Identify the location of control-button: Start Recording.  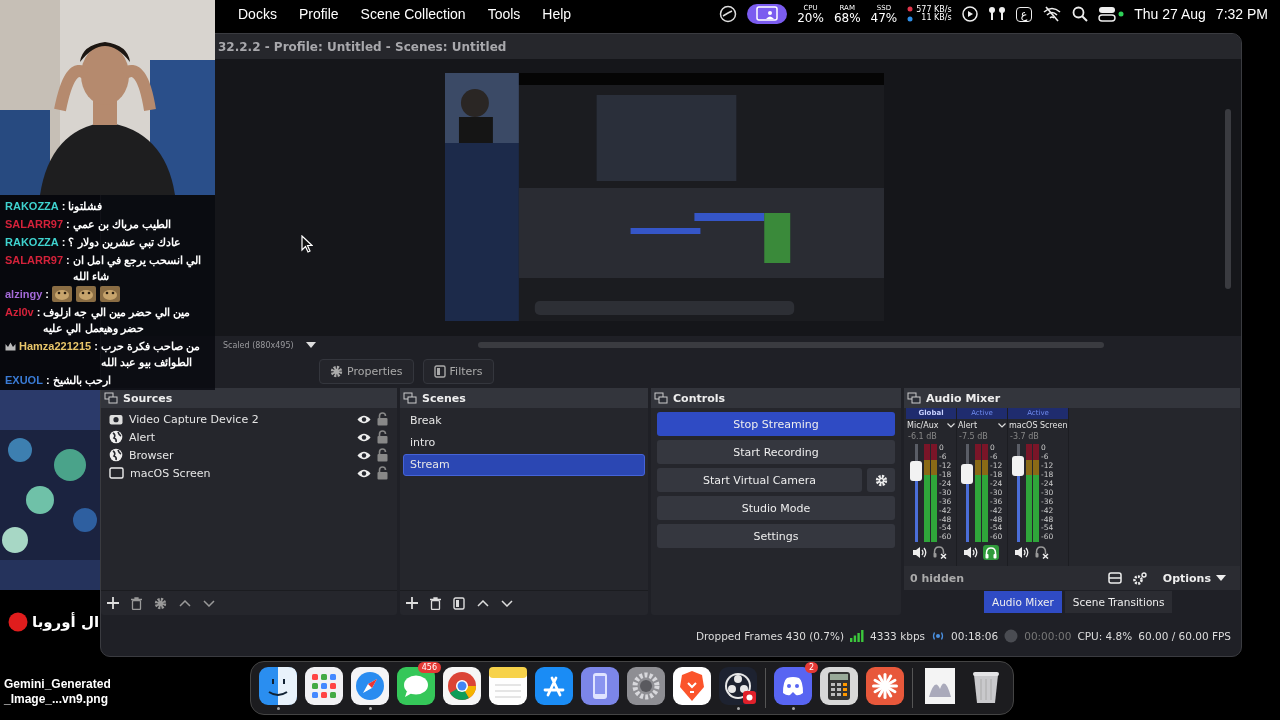
(776, 452).